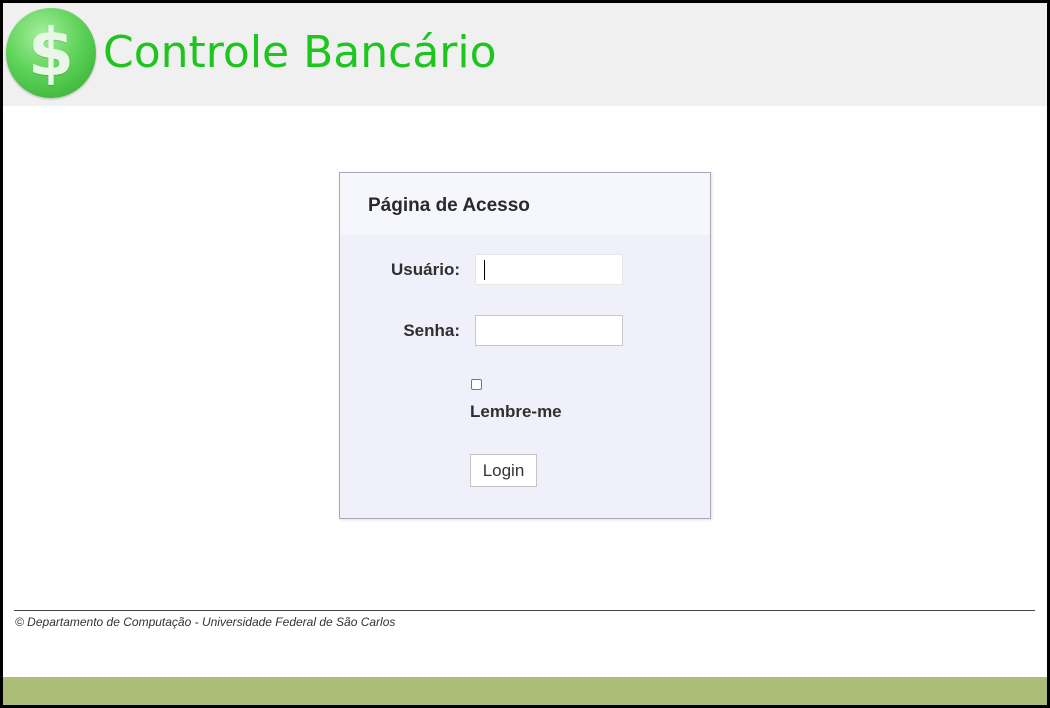  What do you see at coordinates (449, 205) in the screenshot?
I see `login-heading: Página de Acesso` at bounding box center [449, 205].